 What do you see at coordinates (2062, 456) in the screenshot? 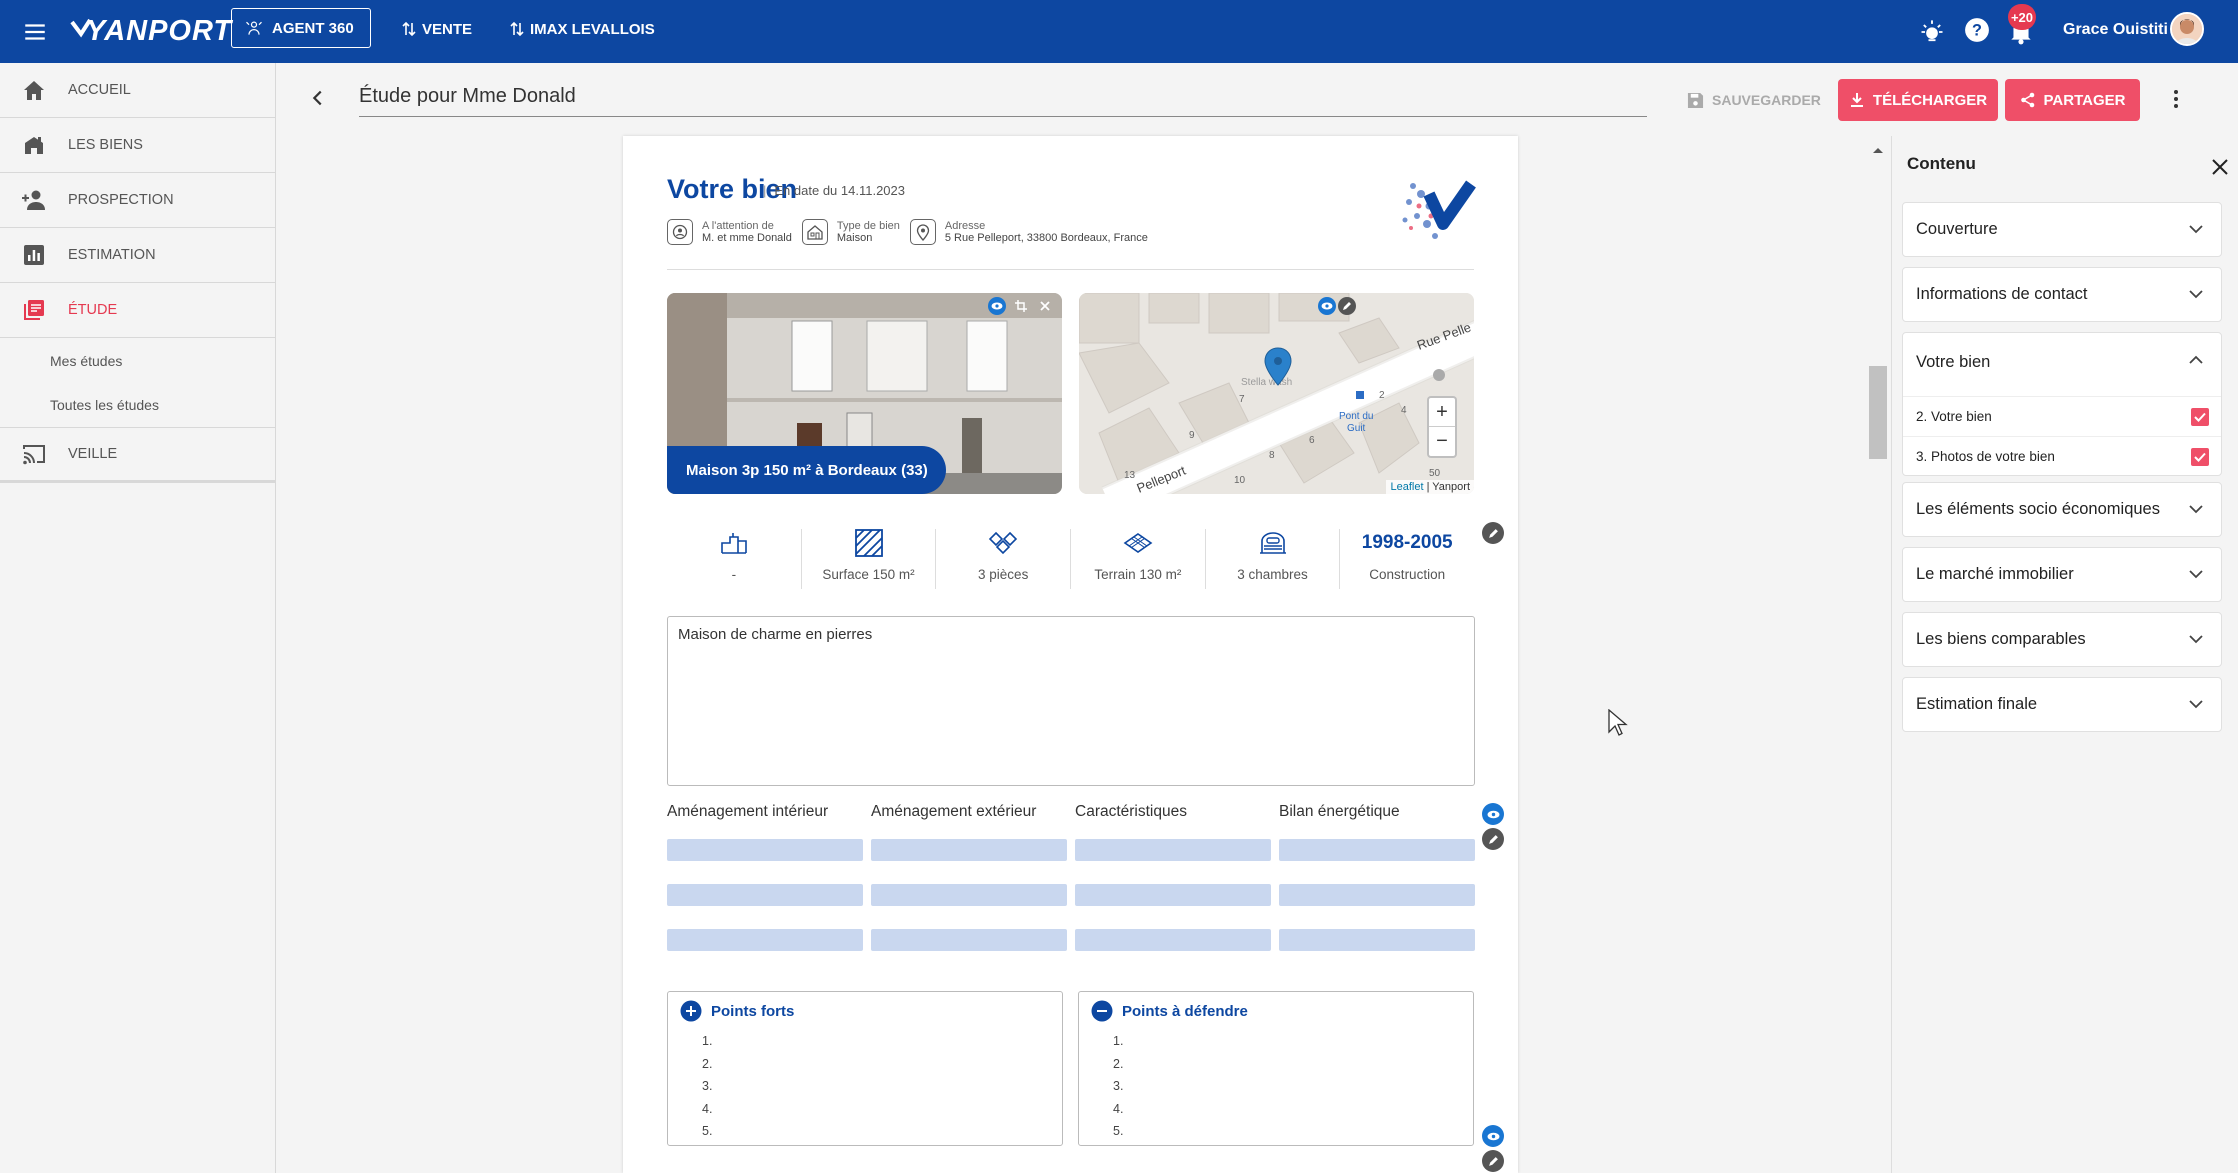
I see `subsection-photos: 3. Photos de votre bien` at bounding box center [2062, 456].